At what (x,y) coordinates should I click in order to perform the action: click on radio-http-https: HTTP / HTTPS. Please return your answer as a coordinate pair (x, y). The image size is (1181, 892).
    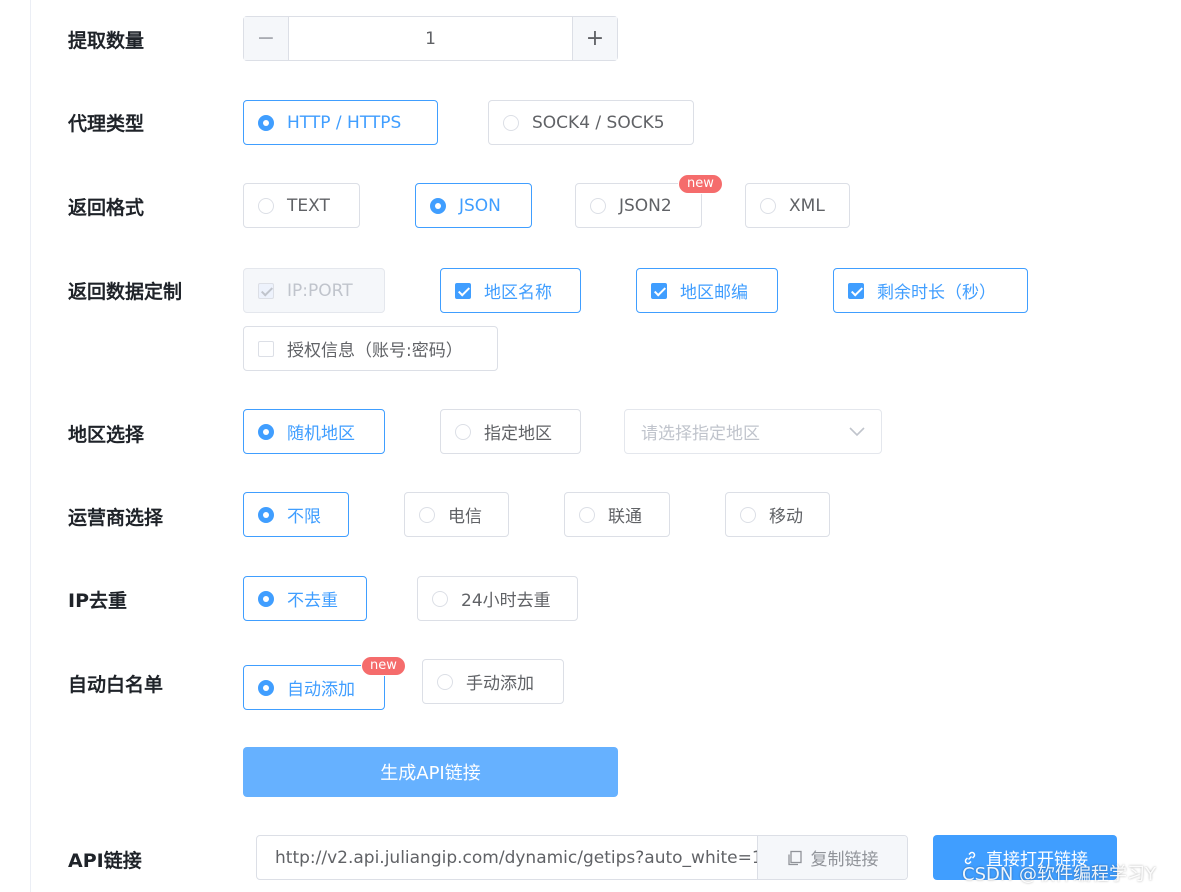
    Looking at the image, I should click on (340, 122).